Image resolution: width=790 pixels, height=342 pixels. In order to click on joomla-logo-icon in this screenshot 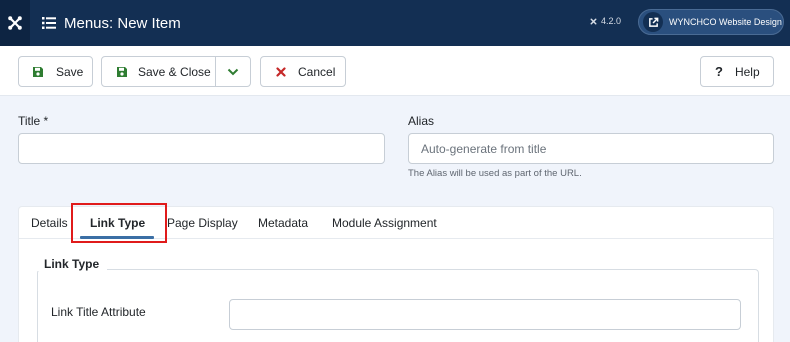, I will do `click(15, 23)`.